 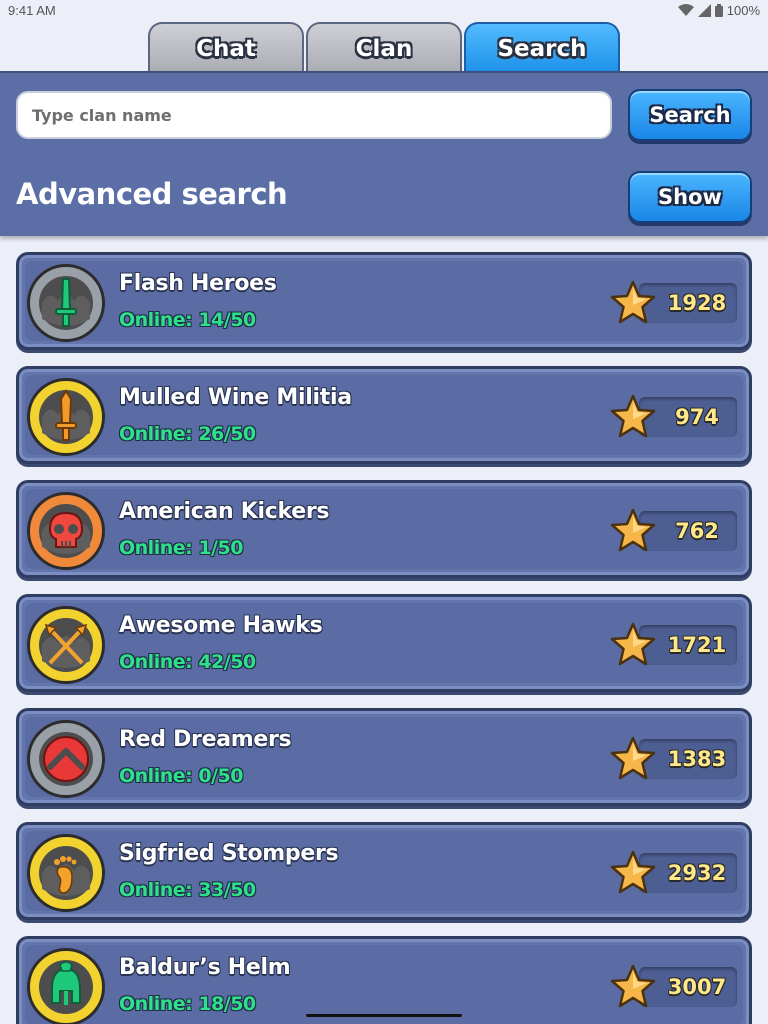 I want to click on home-indicator, so click(x=384, y=1015).